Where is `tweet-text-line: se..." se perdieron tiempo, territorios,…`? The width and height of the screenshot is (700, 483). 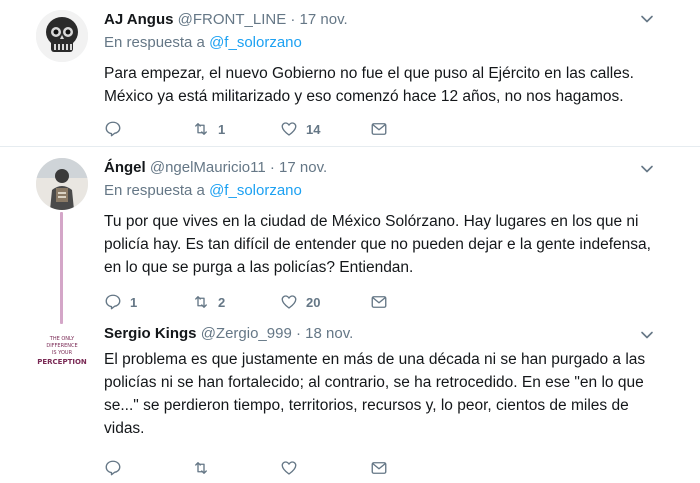
tweet-text-line: se..." se perdieron tiempo, territorios,… is located at coordinates (366, 405).